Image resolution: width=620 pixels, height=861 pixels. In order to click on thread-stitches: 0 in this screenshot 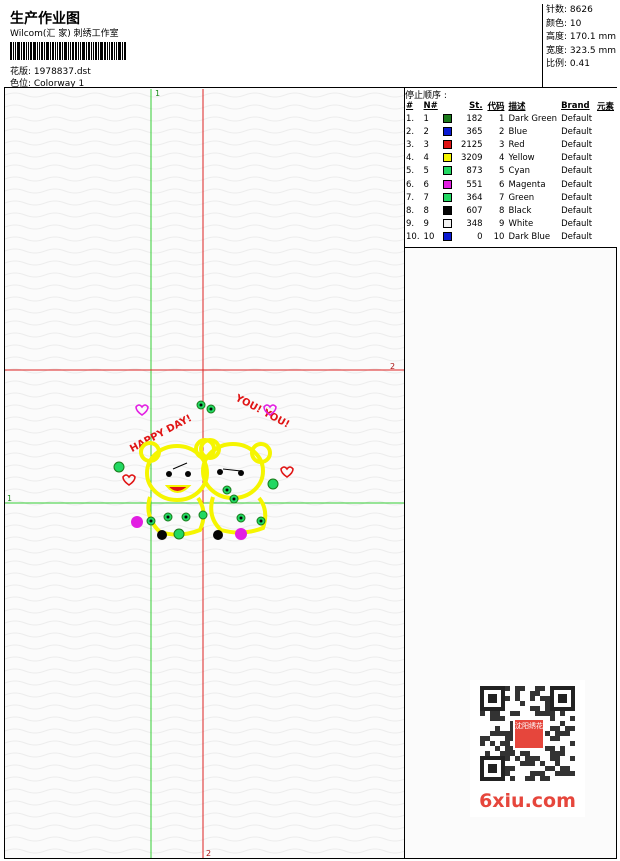, I will do `click(480, 237)`.